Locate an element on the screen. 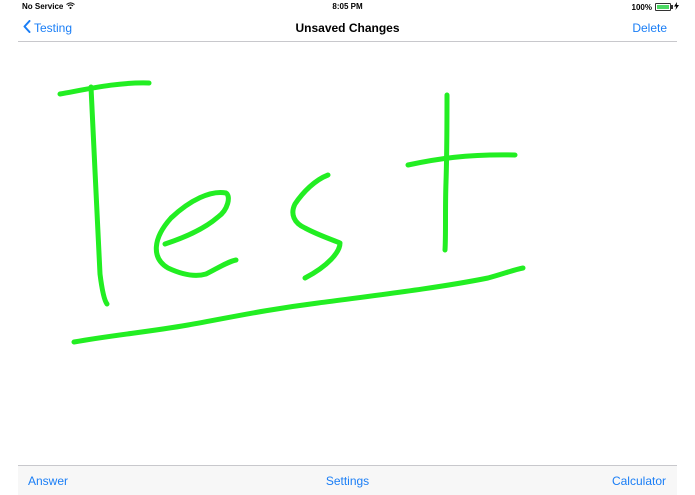 The height and width of the screenshot is (495, 695). ink-stroke-underline is located at coordinates (298, 305).